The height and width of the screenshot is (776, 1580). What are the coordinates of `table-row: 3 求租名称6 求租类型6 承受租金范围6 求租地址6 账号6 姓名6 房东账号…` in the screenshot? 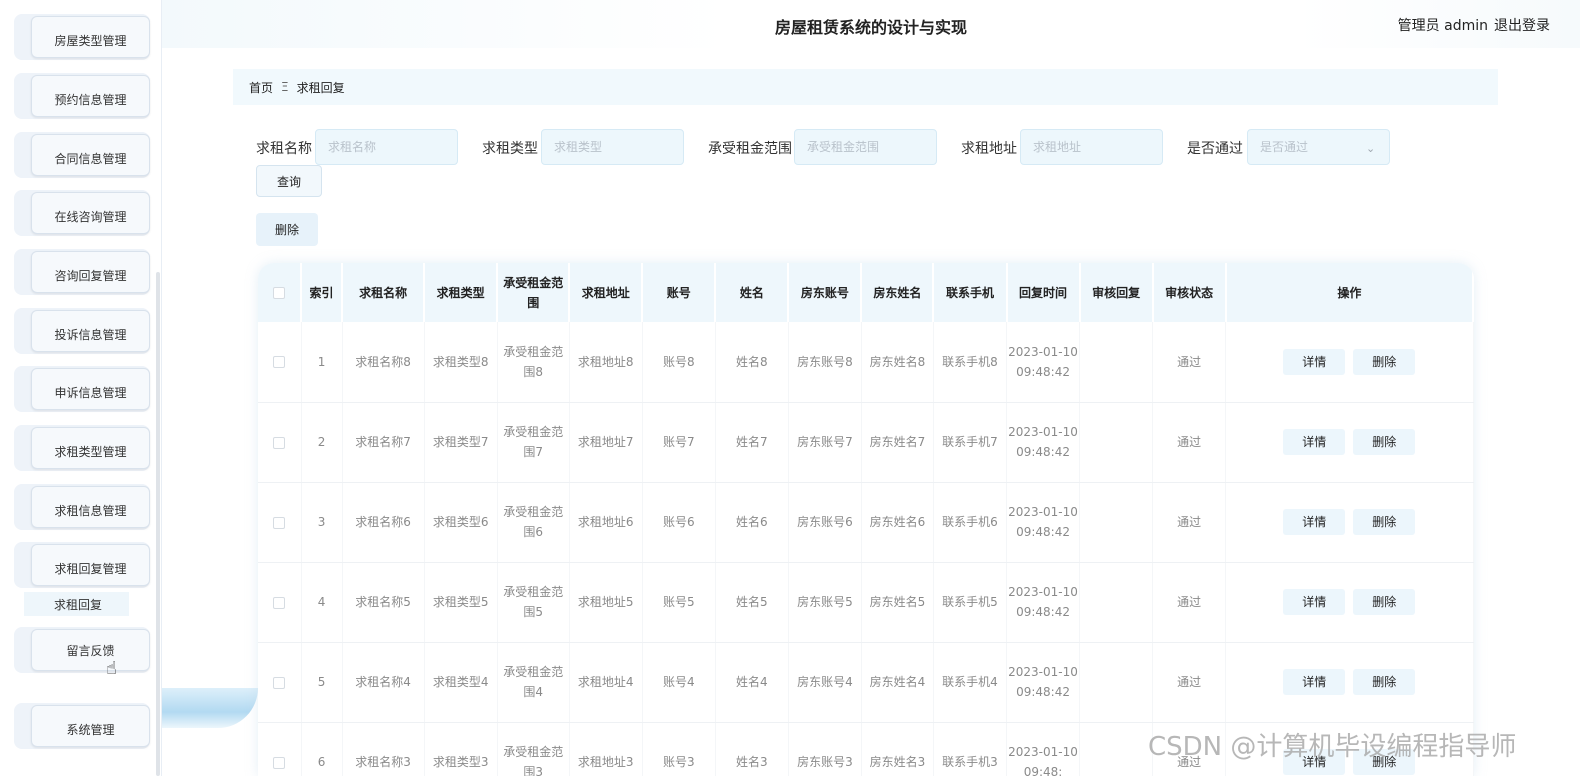 It's located at (866, 522).